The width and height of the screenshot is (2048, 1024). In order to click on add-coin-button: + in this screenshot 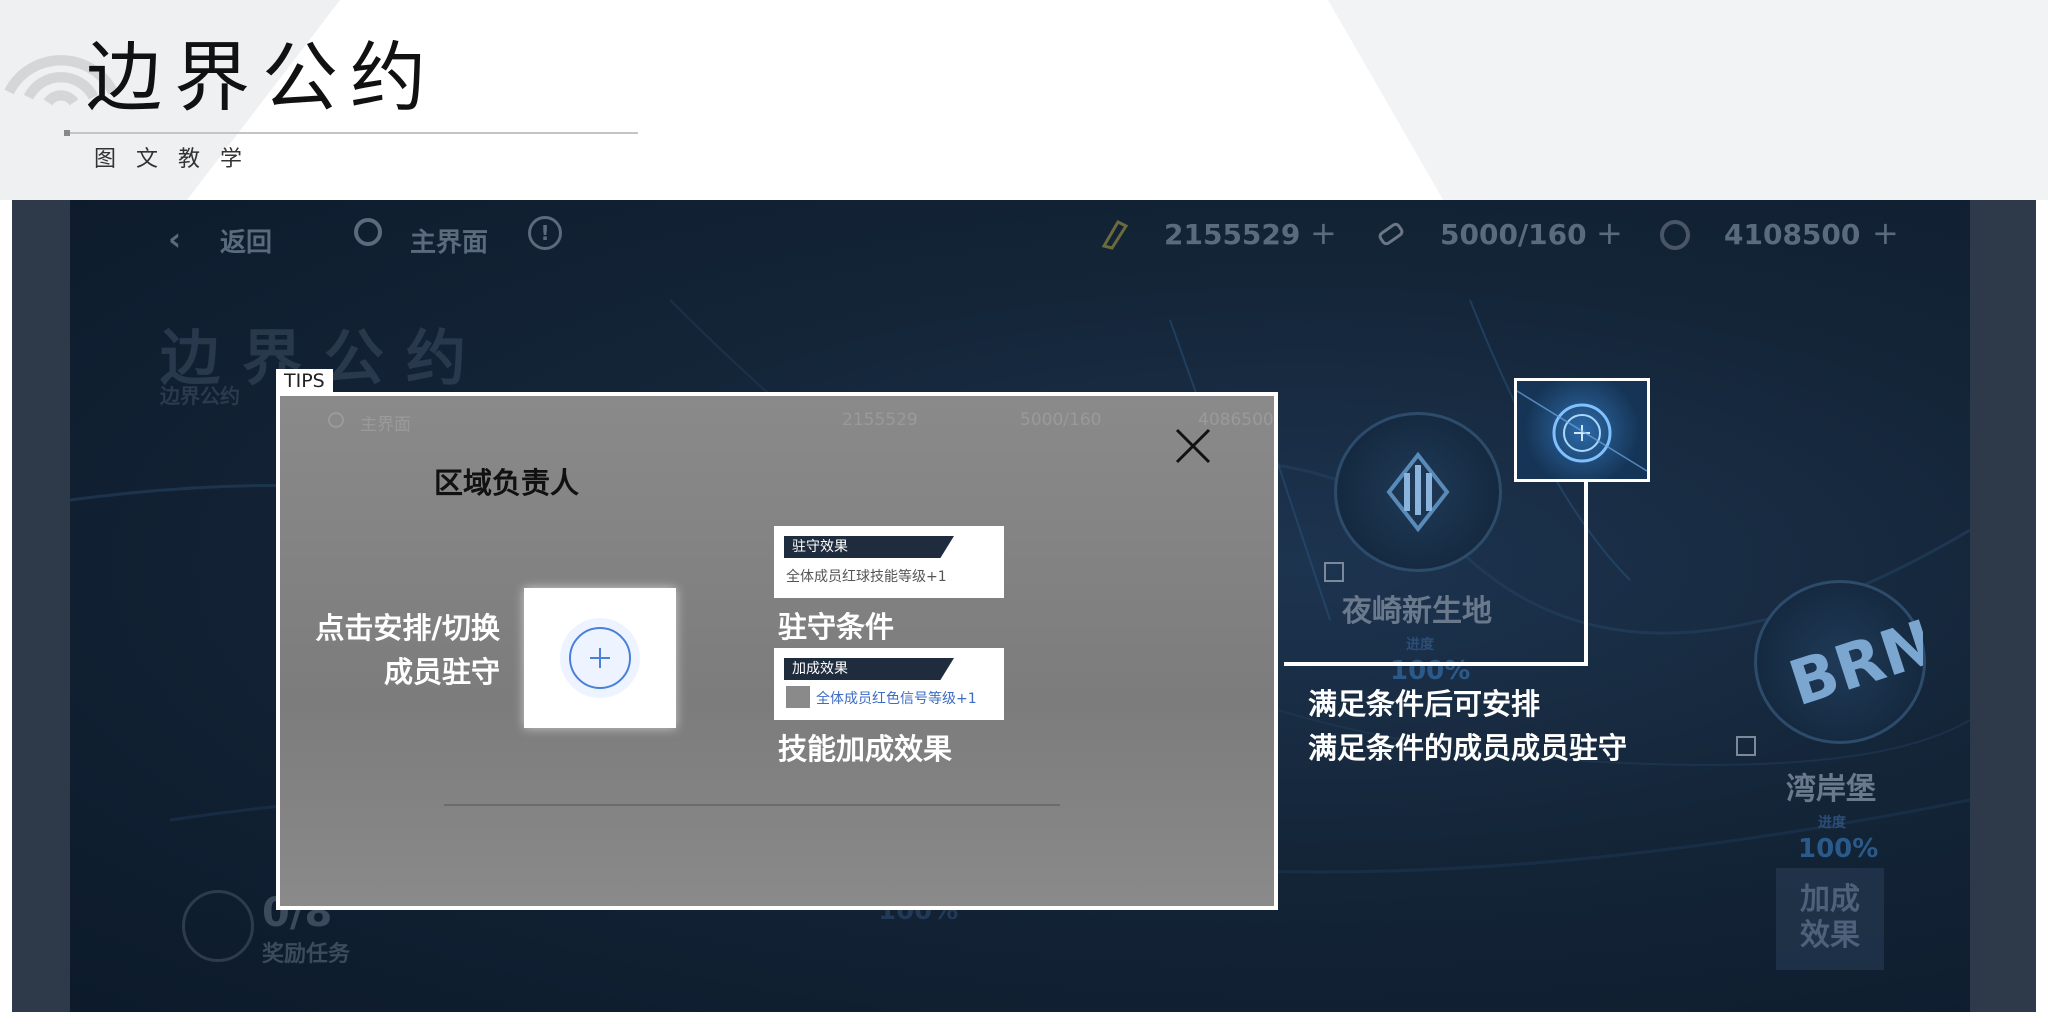, I will do `click(1885, 233)`.